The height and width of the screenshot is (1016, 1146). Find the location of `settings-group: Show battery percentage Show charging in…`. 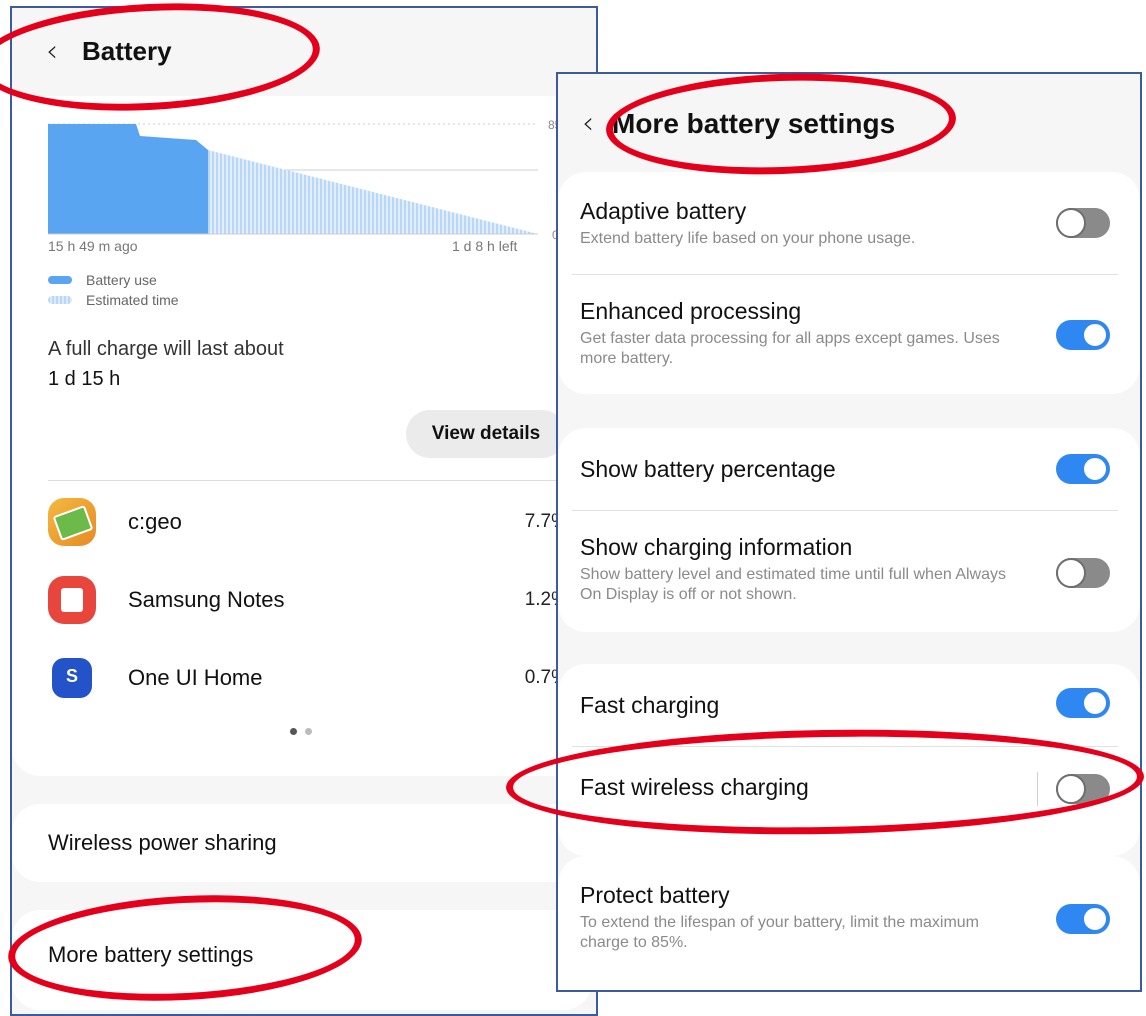

settings-group: Show battery percentage Show charging in… is located at coordinates (849, 530).